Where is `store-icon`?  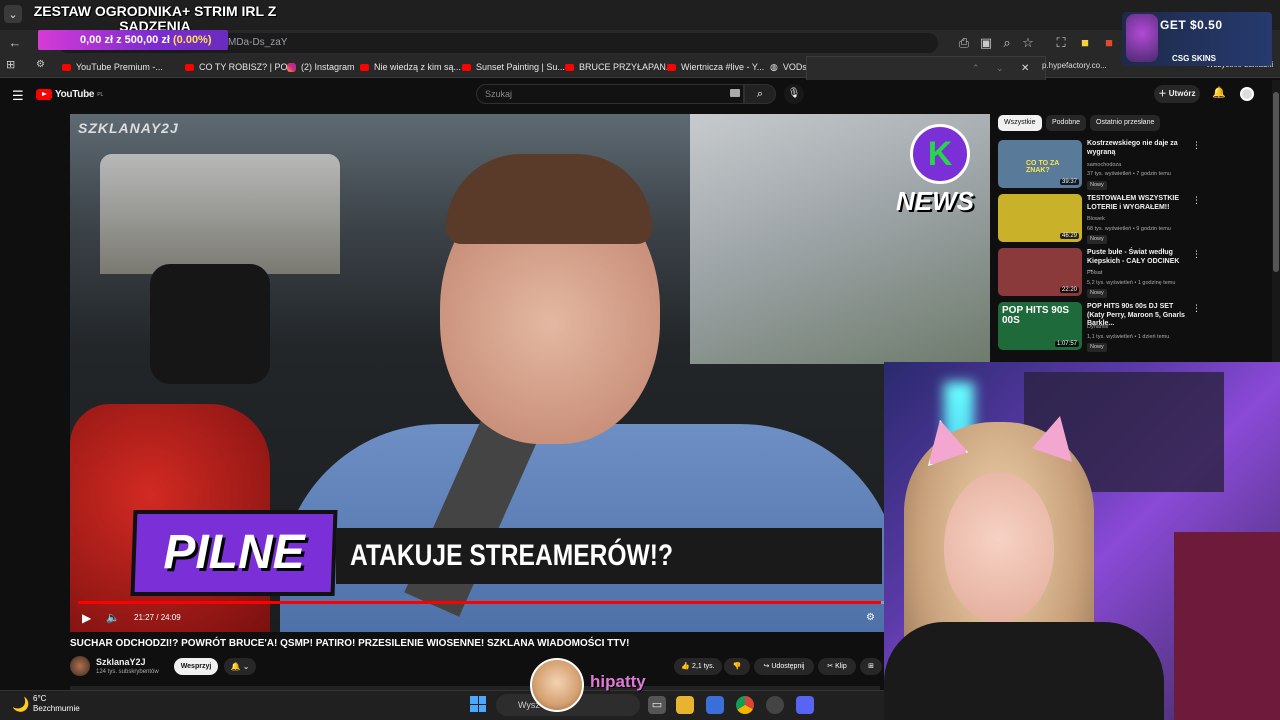
store-icon is located at coordinates (715, 705).